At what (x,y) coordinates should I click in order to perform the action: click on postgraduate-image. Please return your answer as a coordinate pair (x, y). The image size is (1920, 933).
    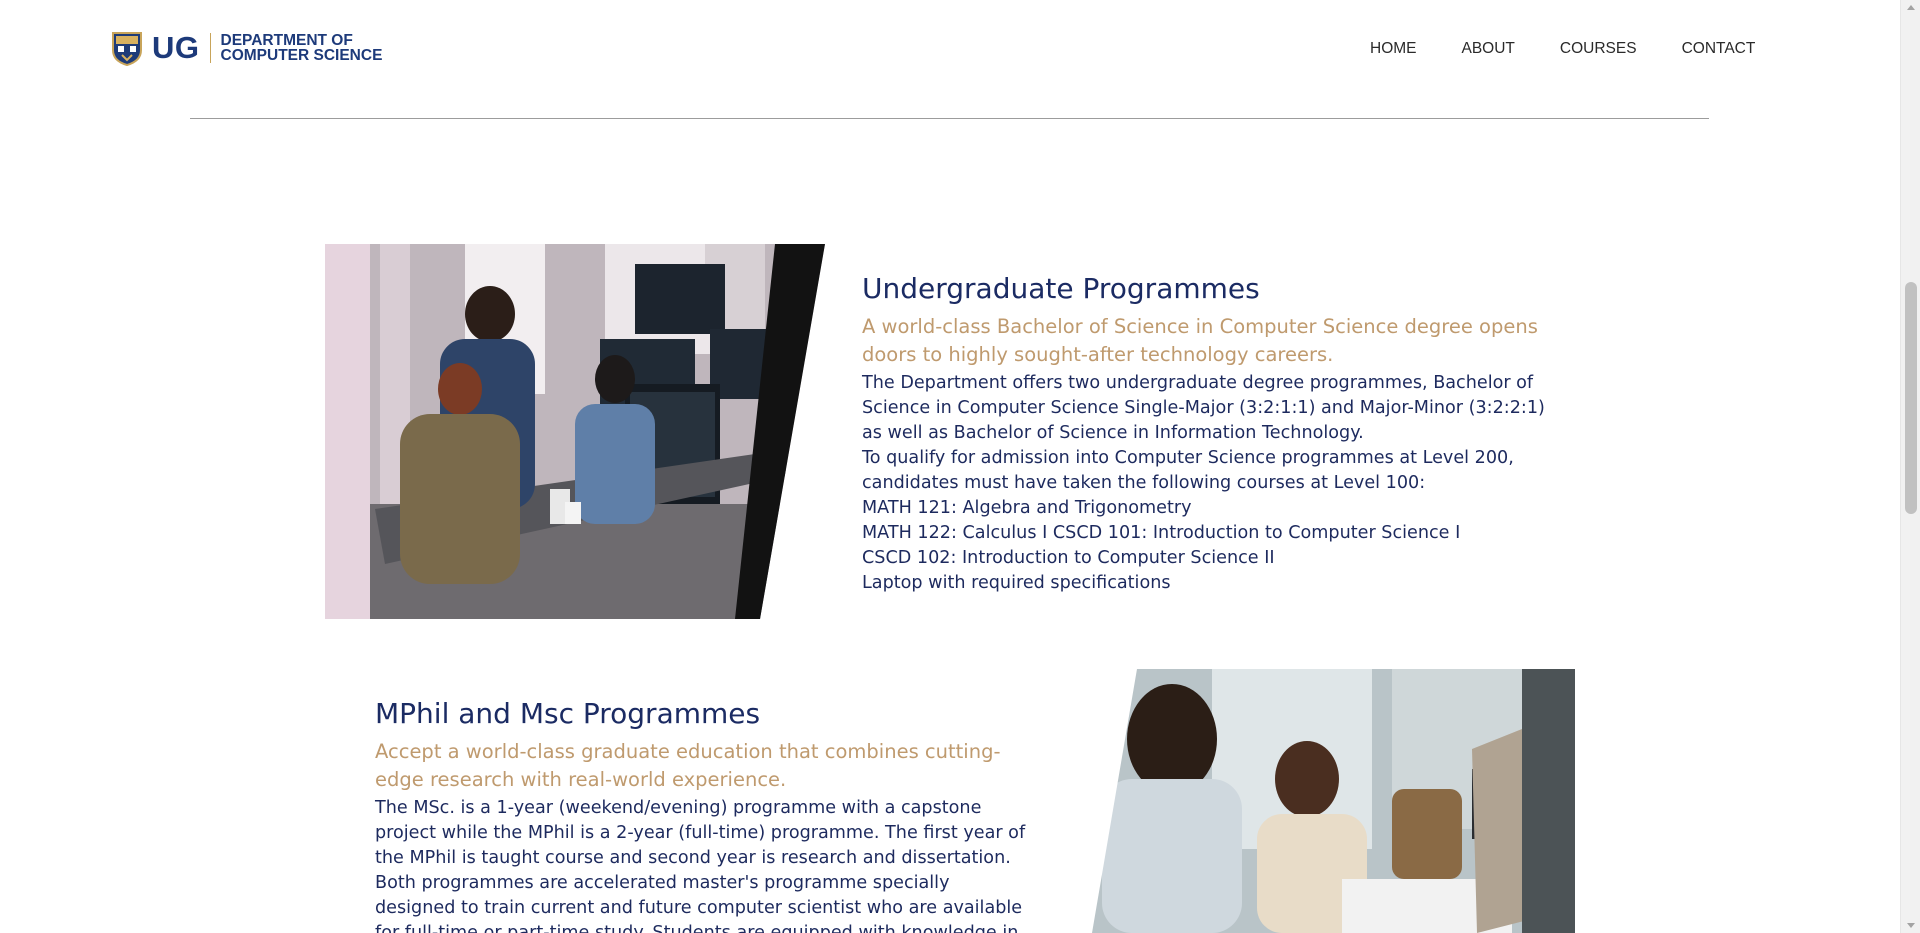
    Looking at the image, I should click on (1333, 801).